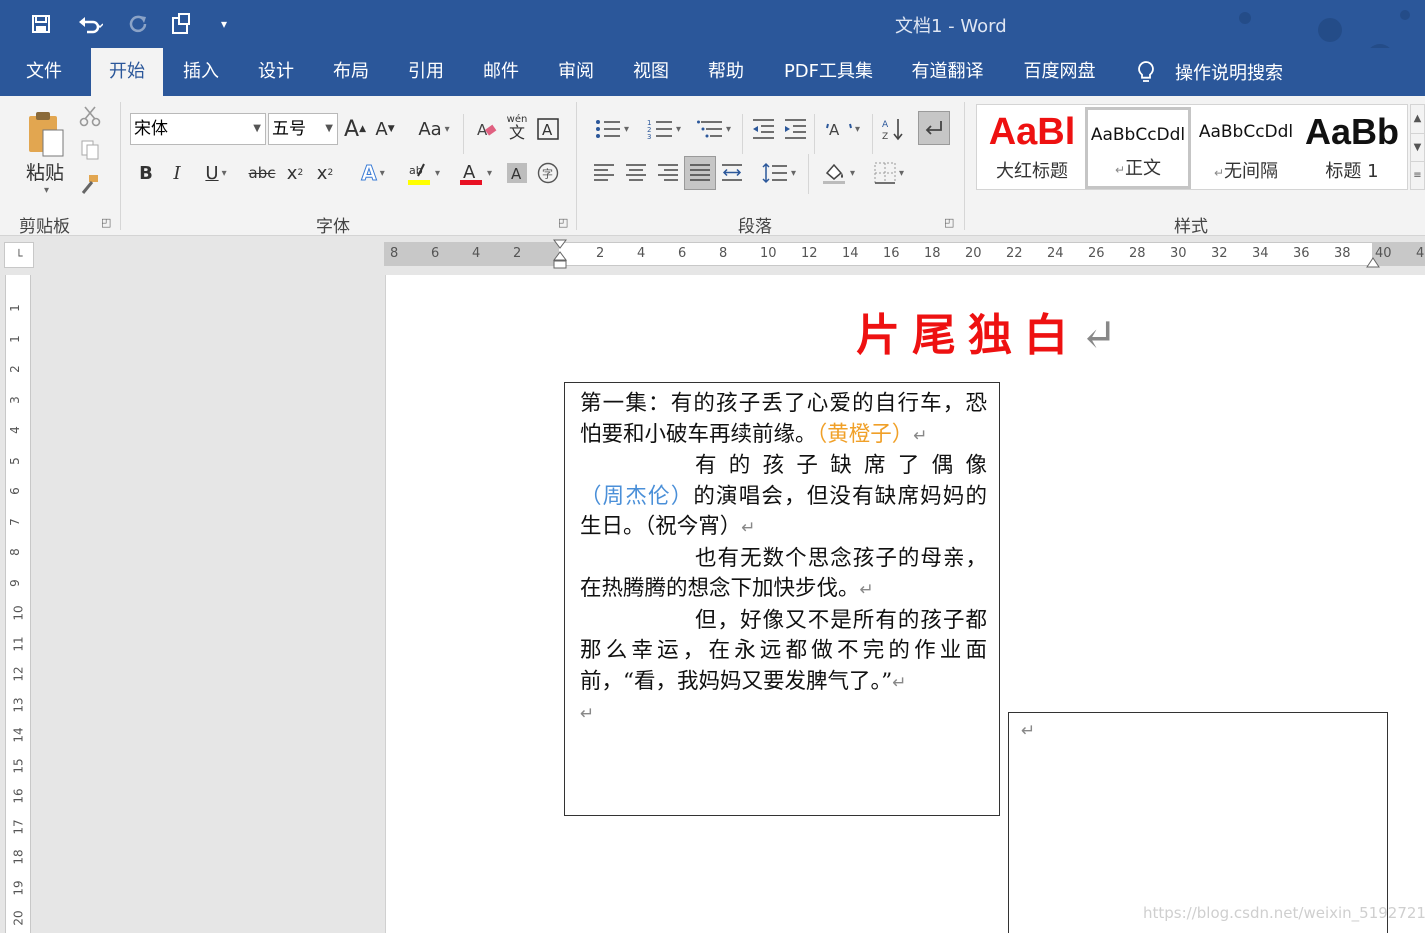 Image resolution: width=1425 pixels, height=933 pixels. What do you see at coordinates (641, 253) in the screenshot?
I see `ruler-number: 4` at bounding box center [641, 253].